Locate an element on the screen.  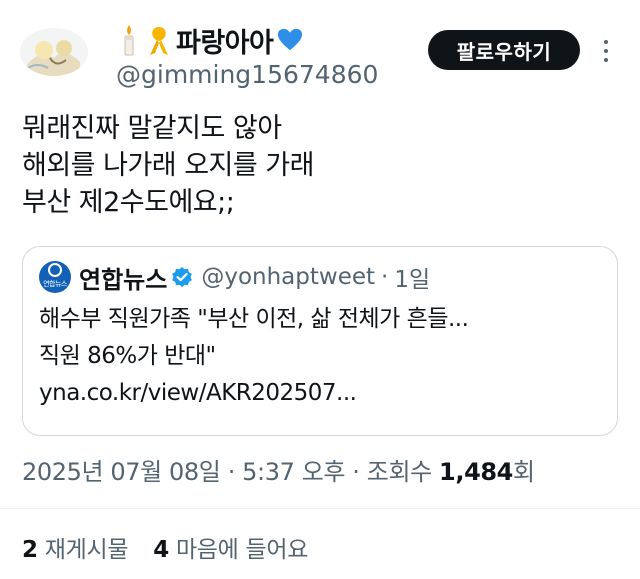
tweet-date: 2025년 07월 08일 is located at coordinates (121, 472).